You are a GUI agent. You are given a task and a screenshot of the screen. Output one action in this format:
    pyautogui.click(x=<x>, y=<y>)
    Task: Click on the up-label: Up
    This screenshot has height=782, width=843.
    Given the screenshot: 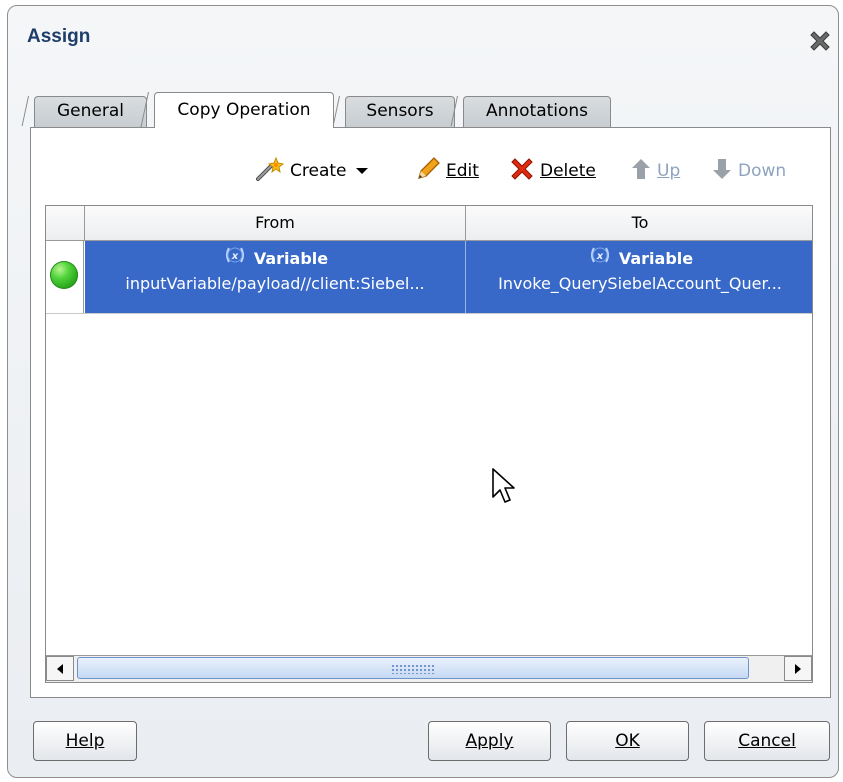 What is the action you would take?
    pyautogui.click(x=669, y=171)
    